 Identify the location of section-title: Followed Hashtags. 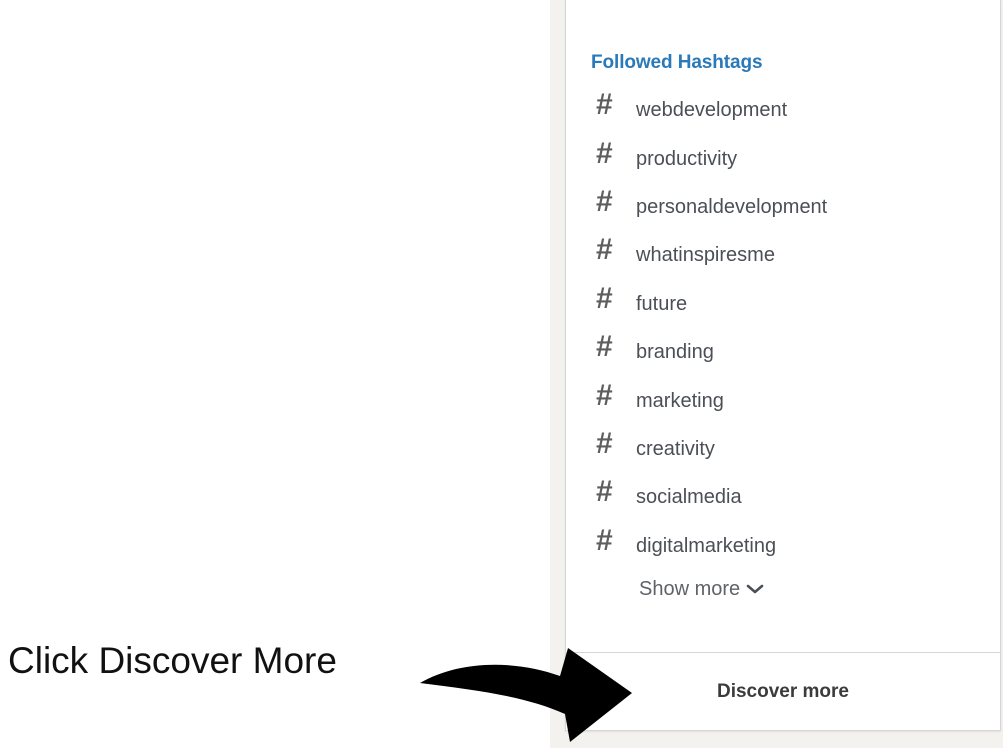
(677, 62).